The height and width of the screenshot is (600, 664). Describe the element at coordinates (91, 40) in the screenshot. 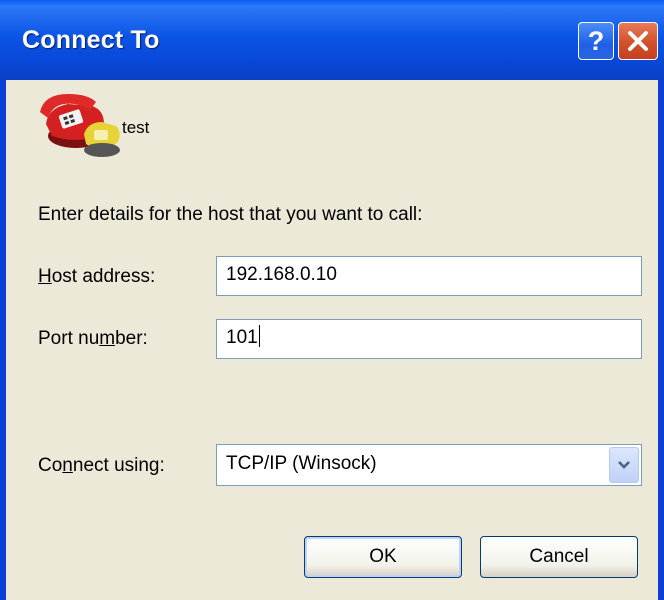

I see `window-title: Connect To` at that location.